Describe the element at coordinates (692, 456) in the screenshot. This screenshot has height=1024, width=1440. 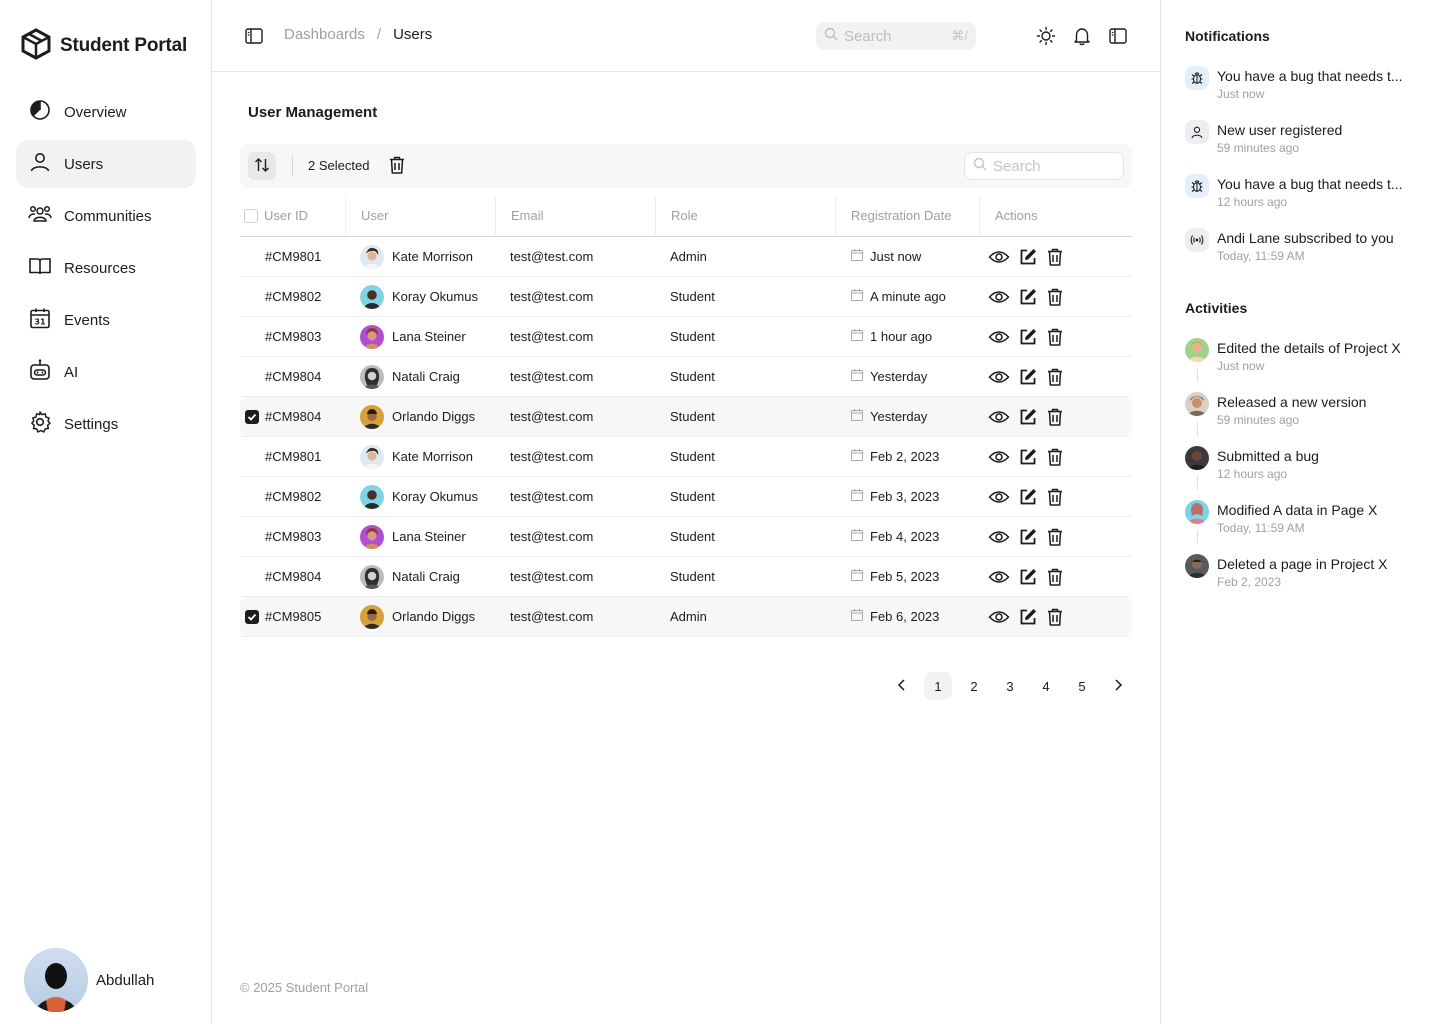
I see `user-role: Student` at that location.